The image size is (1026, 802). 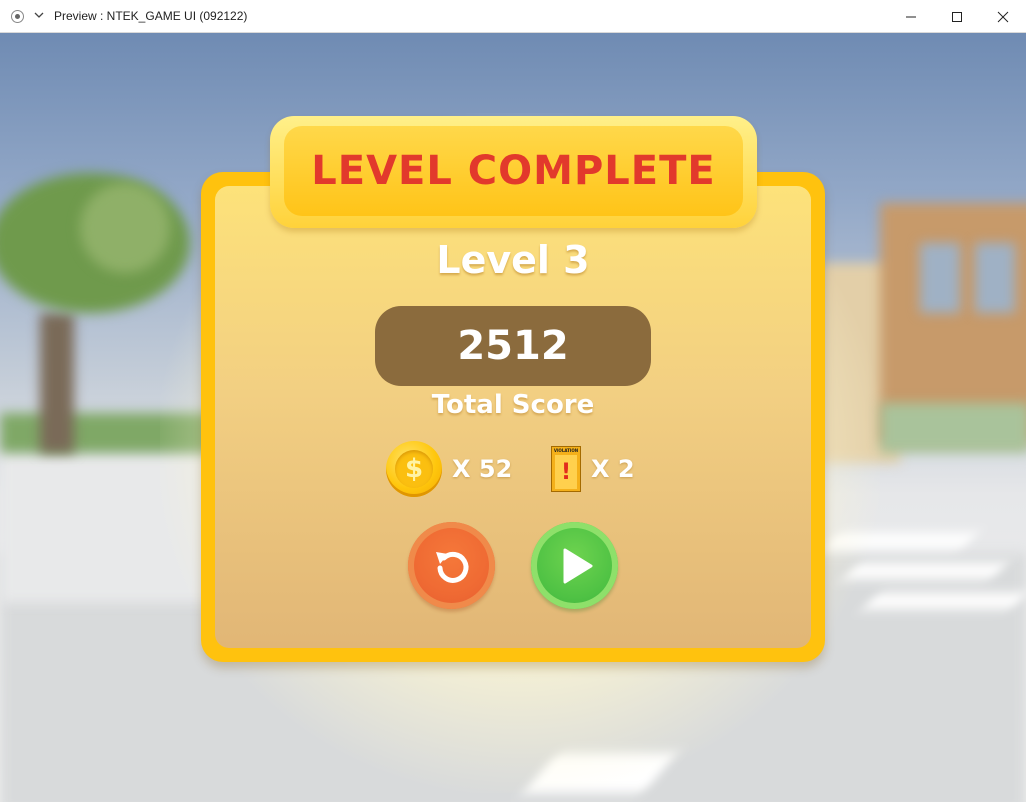 What do you see at coordinates (513, 405) in the screenshot?
I see `total-score-label: Total Score` at bounding box center [513, 405].